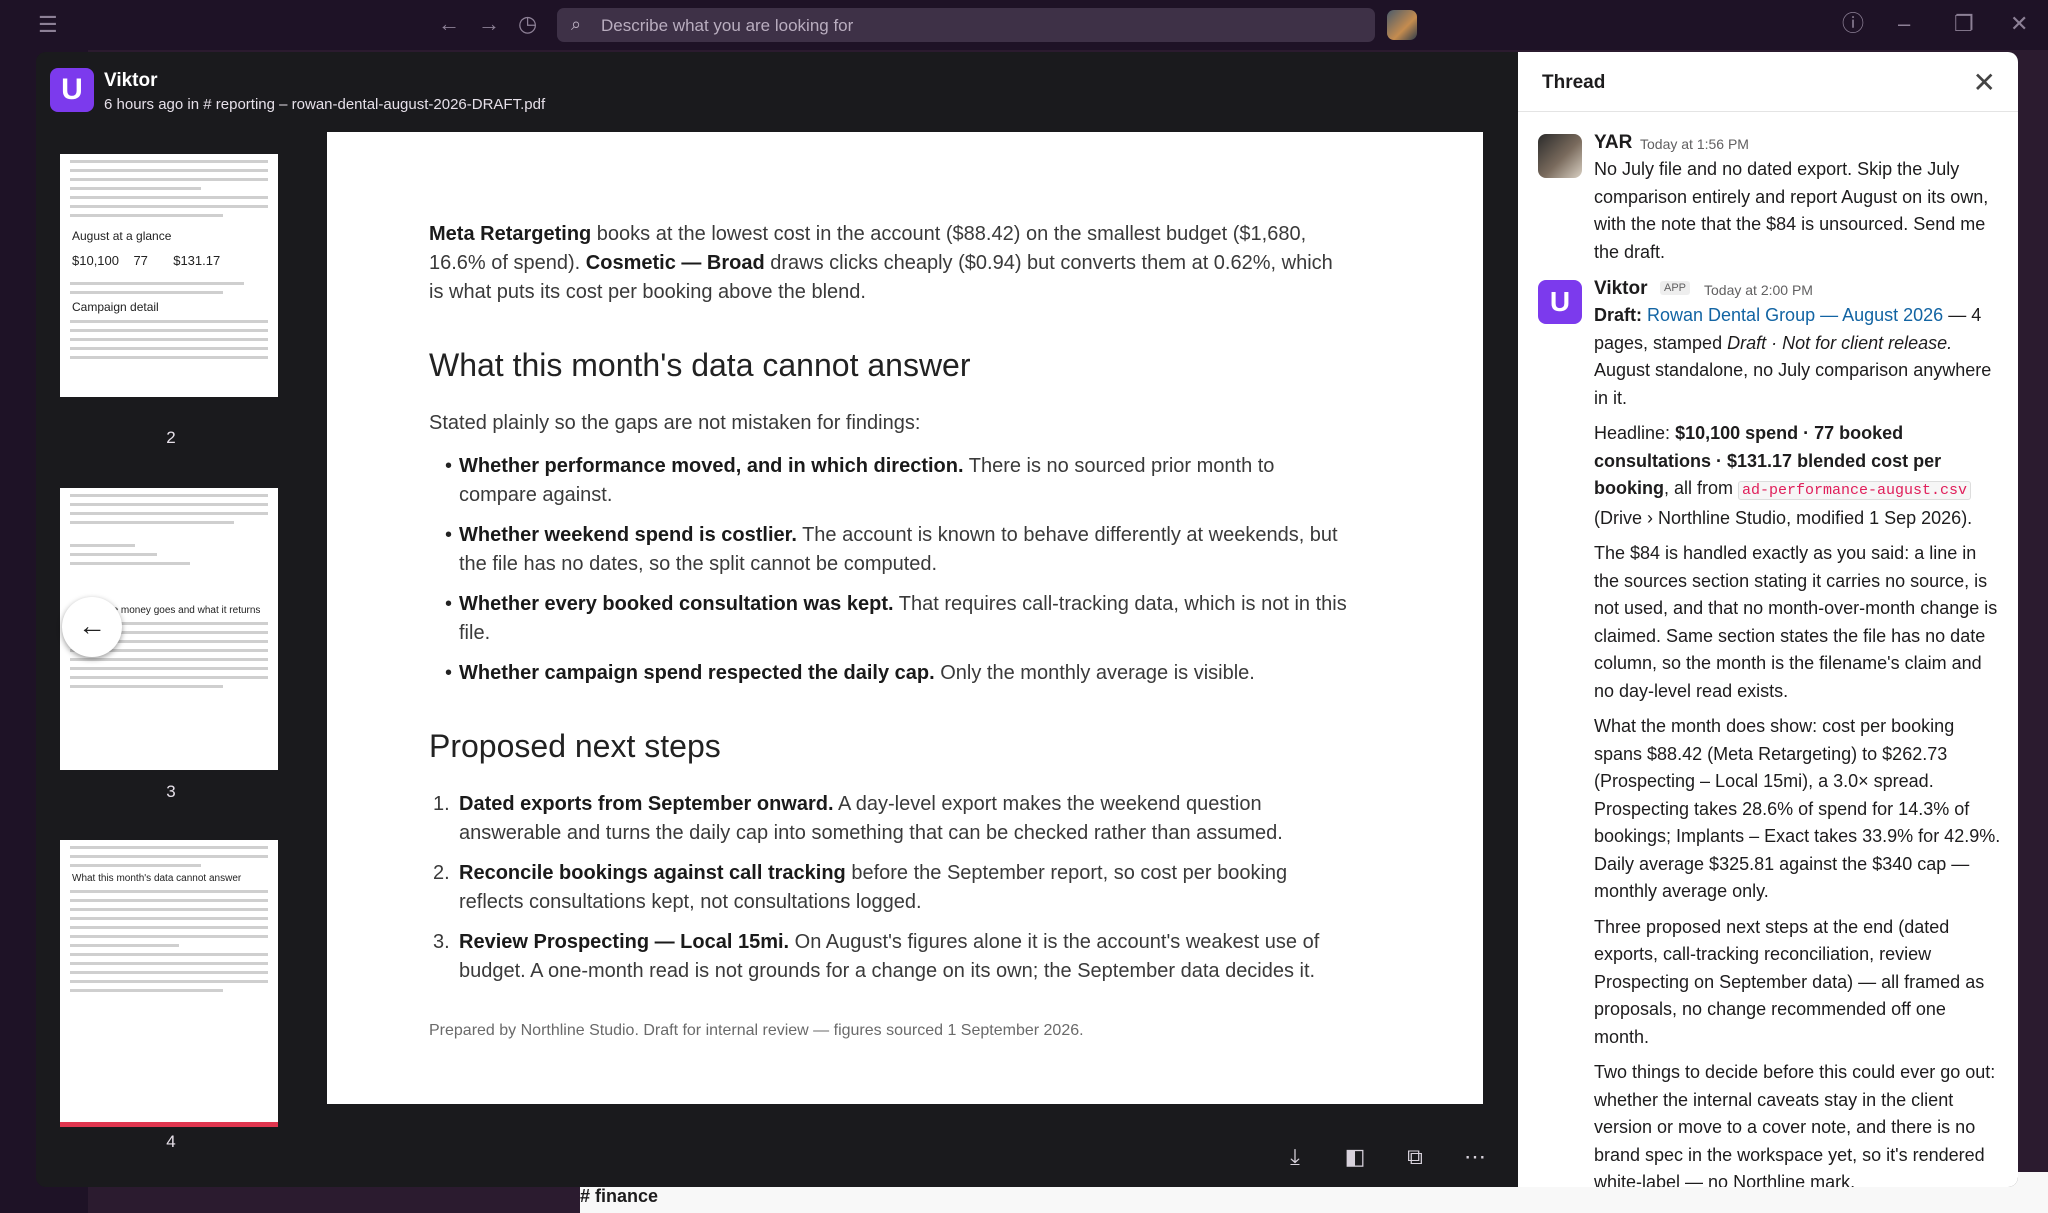  I want to click on message-timestamp: Today at 1:56 PM, so click(1694, 144).